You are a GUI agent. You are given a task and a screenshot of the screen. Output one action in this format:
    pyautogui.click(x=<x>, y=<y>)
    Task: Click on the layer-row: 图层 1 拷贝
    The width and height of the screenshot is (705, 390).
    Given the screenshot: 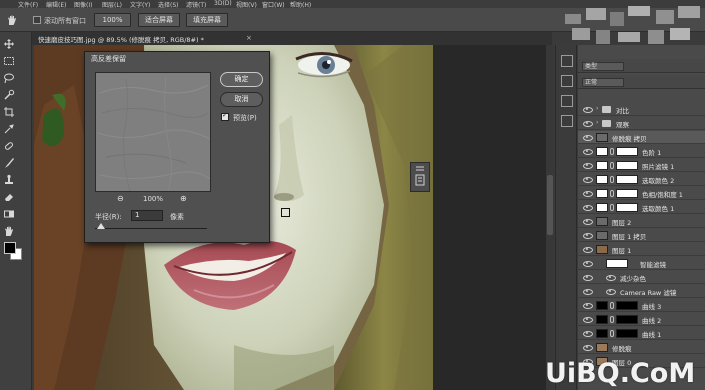 What is the action you would take?
    pyautogui.click(x=641, y=235)
    